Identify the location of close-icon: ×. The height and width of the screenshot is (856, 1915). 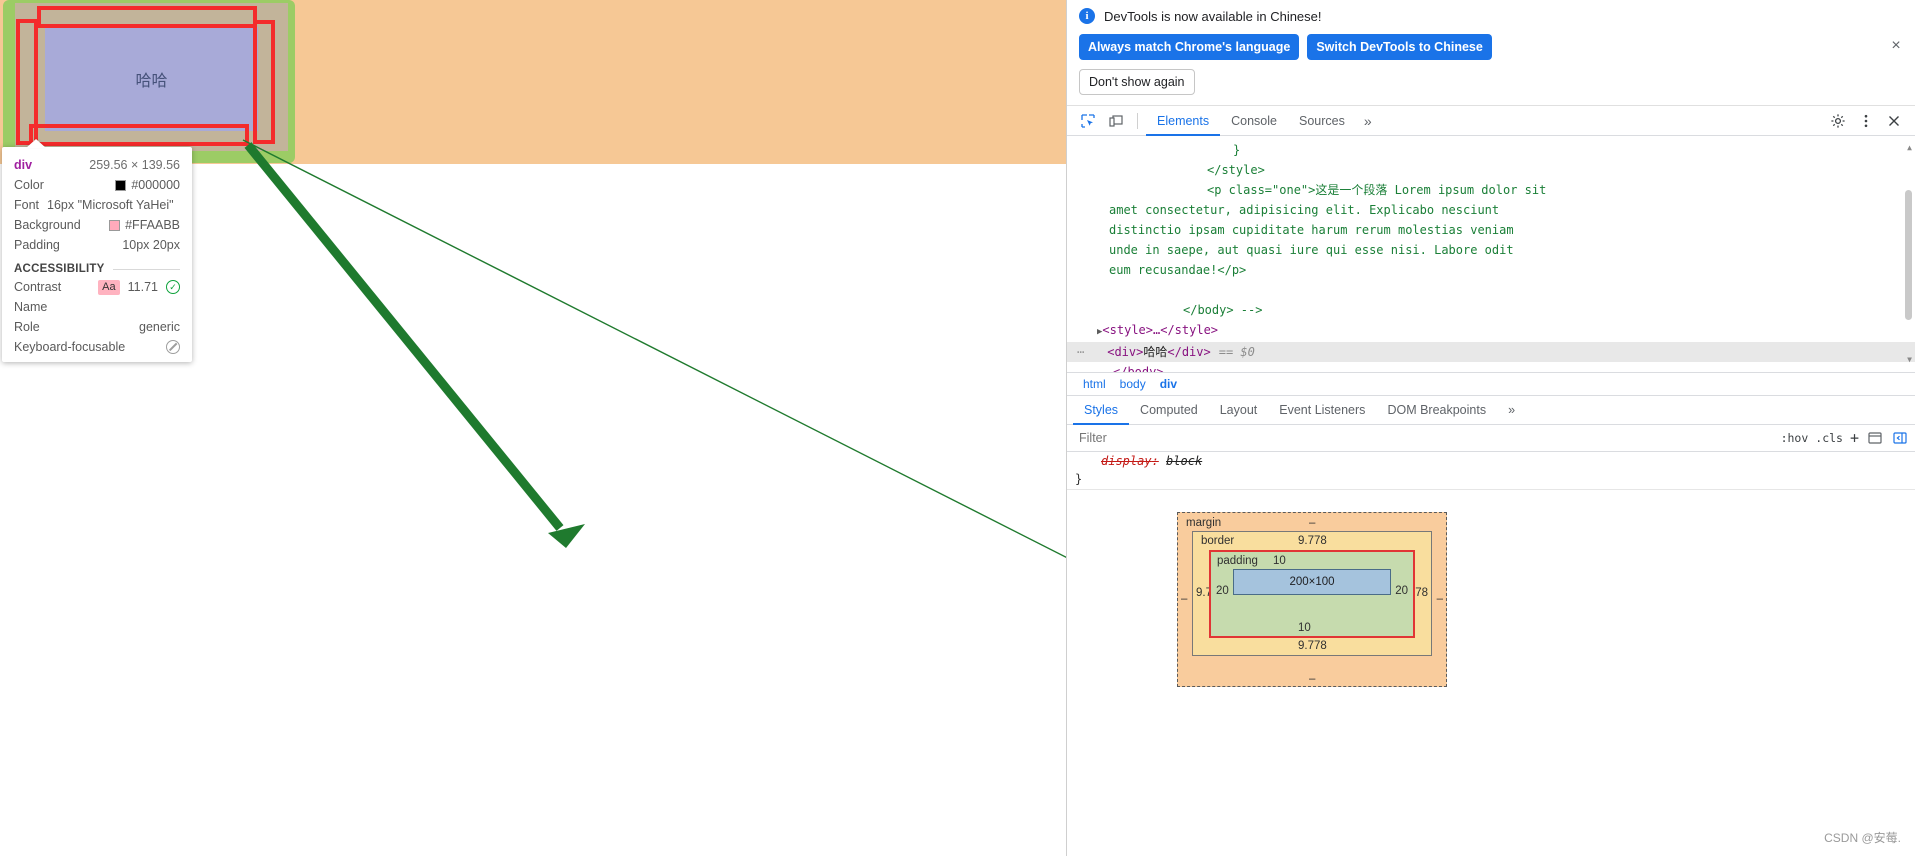
(1896, 47).